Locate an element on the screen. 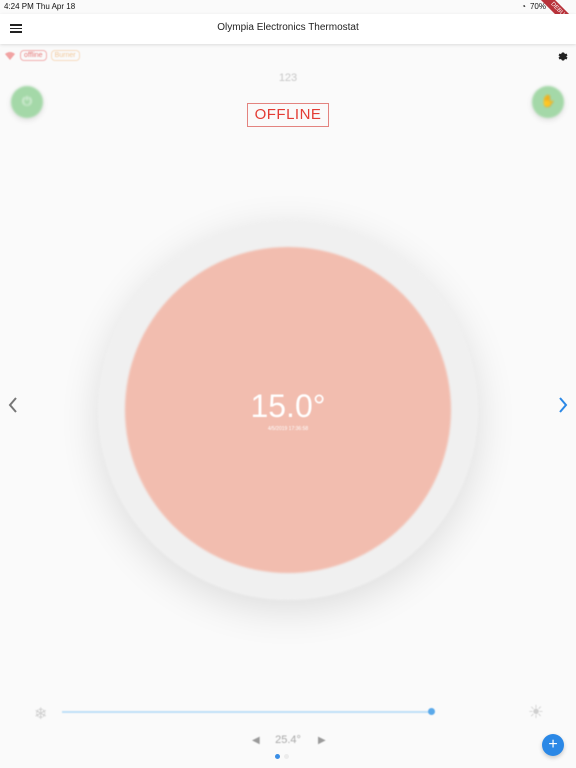  hand-icon: ✋ is located at coordinates (548, 101).